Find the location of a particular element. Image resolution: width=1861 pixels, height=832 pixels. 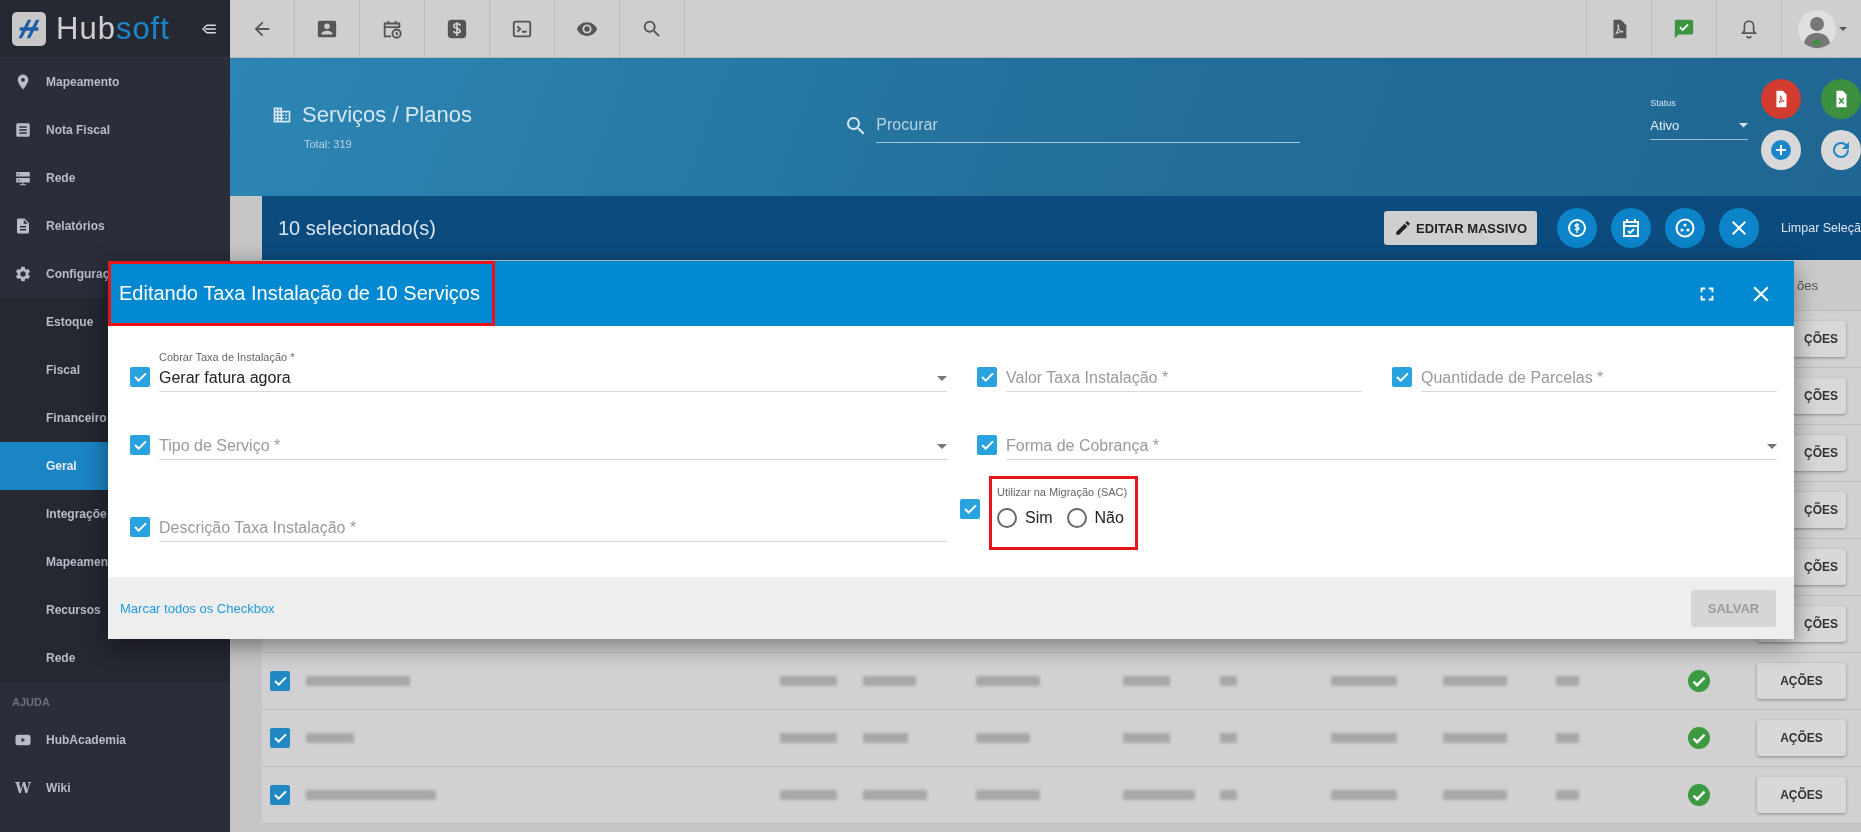

field-label: Status is located at coordinates (1663, 103).